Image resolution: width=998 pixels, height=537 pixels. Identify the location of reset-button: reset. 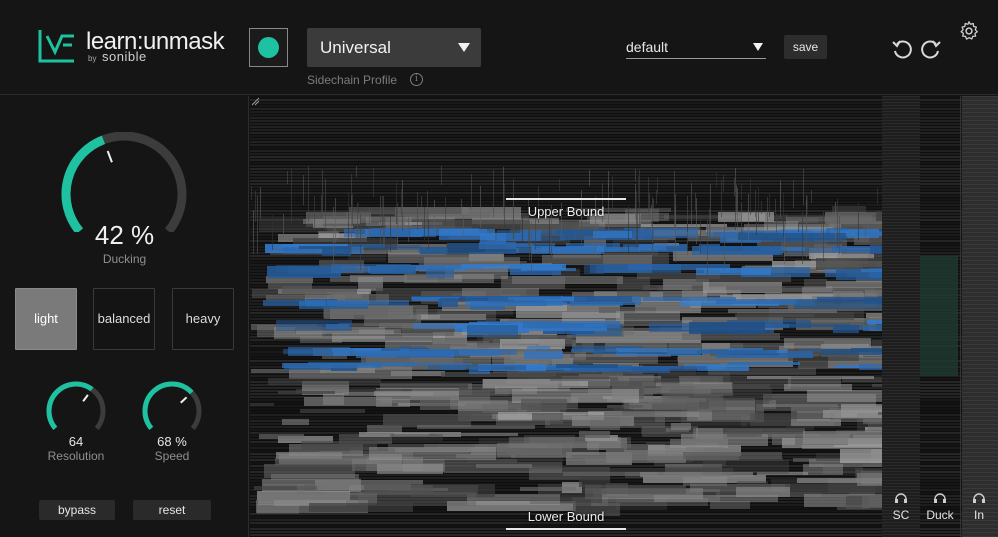
(172, 510).